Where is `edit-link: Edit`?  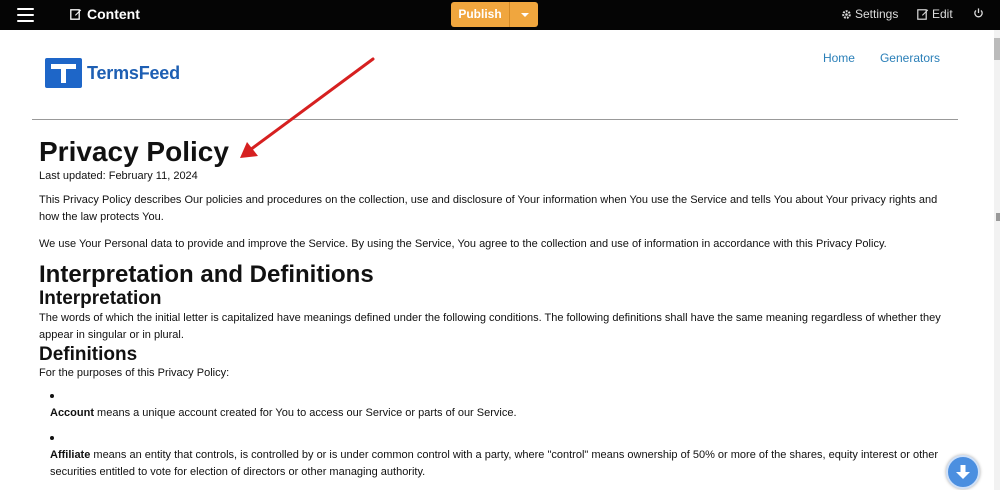
edit-link: Edit is located at coordinates (935, 14).